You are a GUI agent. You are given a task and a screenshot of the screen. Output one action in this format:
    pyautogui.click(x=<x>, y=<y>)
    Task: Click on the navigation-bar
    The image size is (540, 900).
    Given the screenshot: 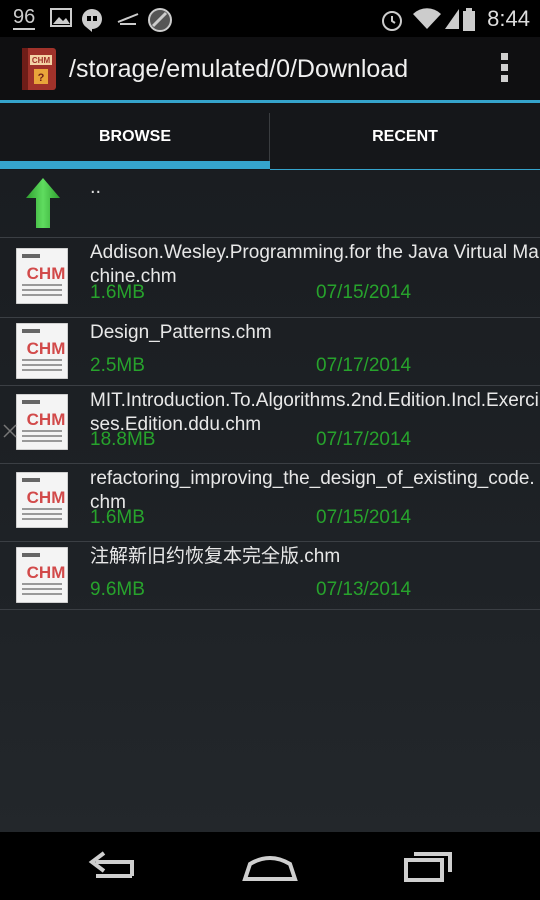 What is the action you would take?
    pyautogui.click(x=270, y=866)
    